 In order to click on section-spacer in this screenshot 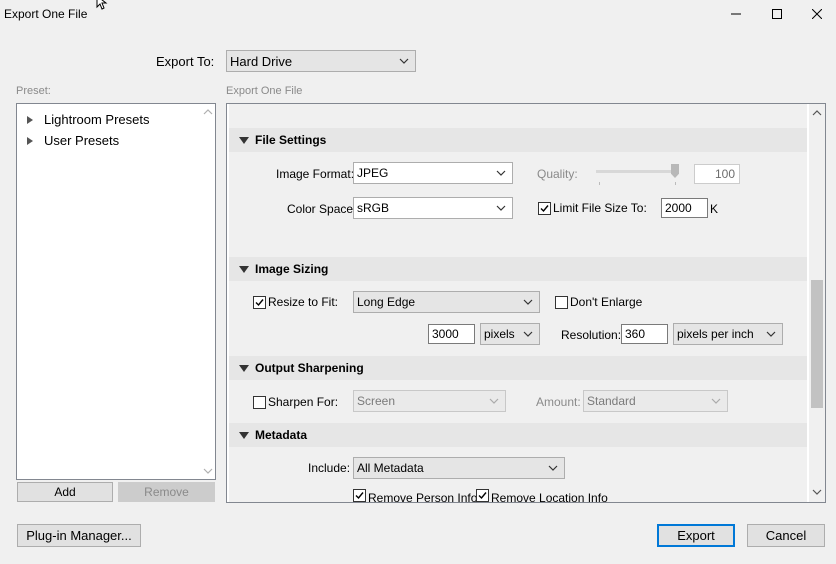, I will do `click(518, 116)`.